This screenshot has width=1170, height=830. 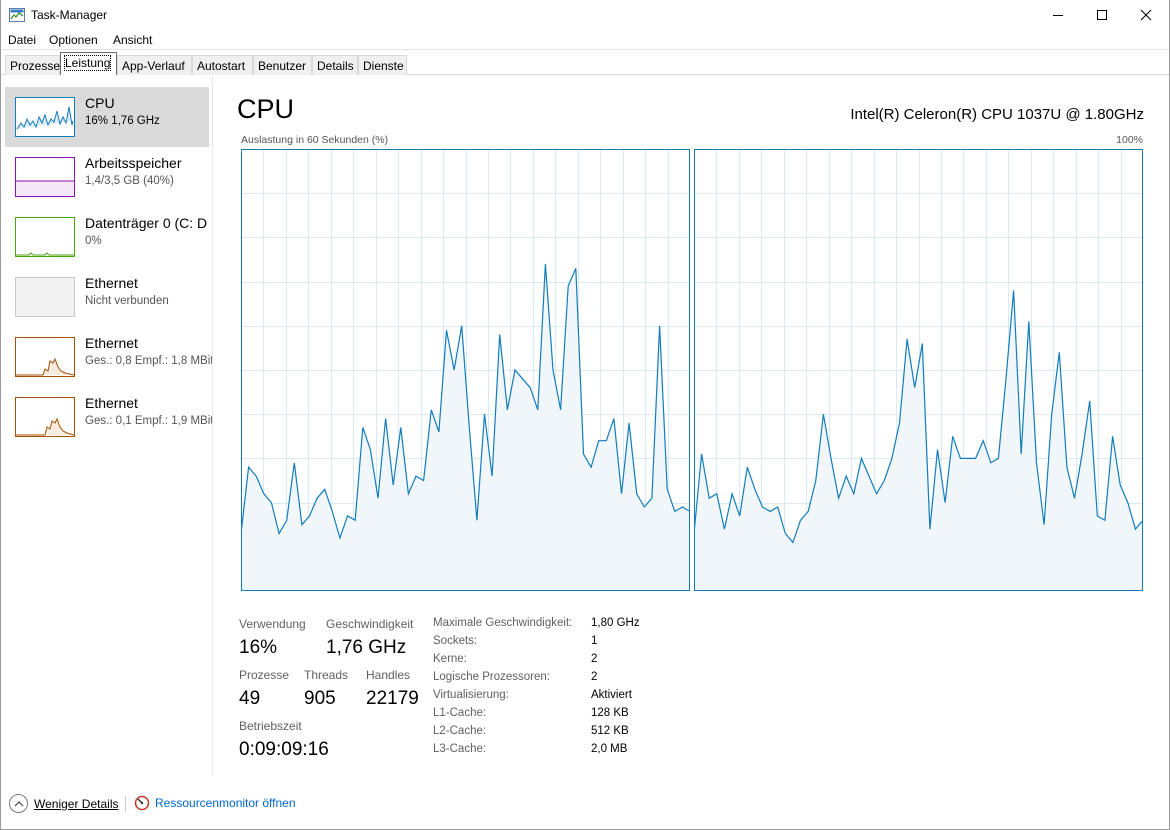 What do you see at coordinates (610, 731) in the screenshot?
I see `detail-value: 512 KB` at bounding box center [610, 731].